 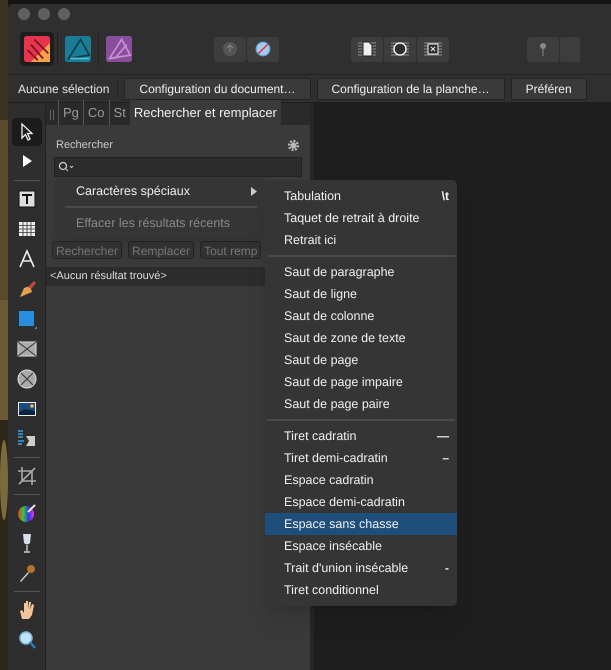 What do you see at coordinates (361, 590) in the screenshot?
I see `menu-item: Tiret conditionnel` at bounding box center [361, 590].